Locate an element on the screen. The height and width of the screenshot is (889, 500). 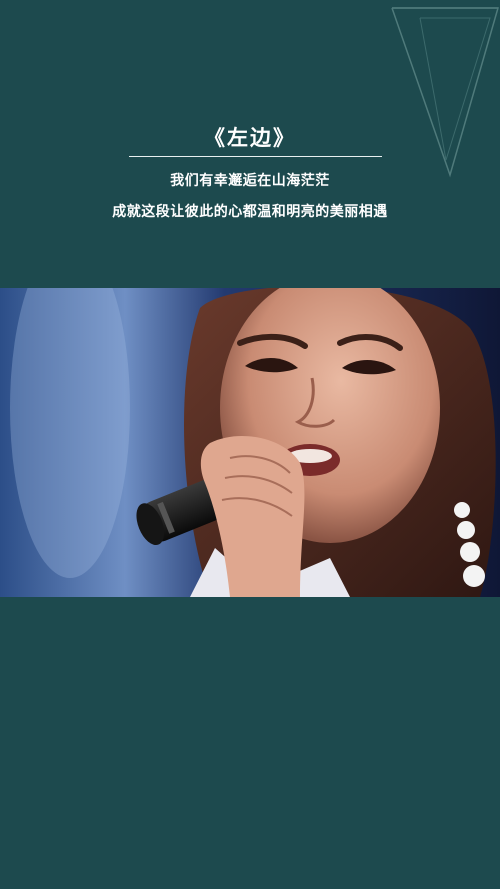
song-title: 《左边》 is located at coordinates (250, 138).